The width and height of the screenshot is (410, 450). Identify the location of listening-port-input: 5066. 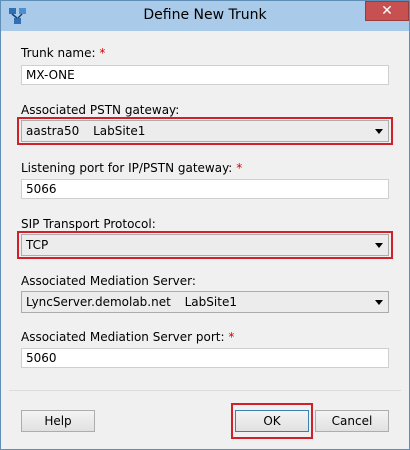
(205, 189).